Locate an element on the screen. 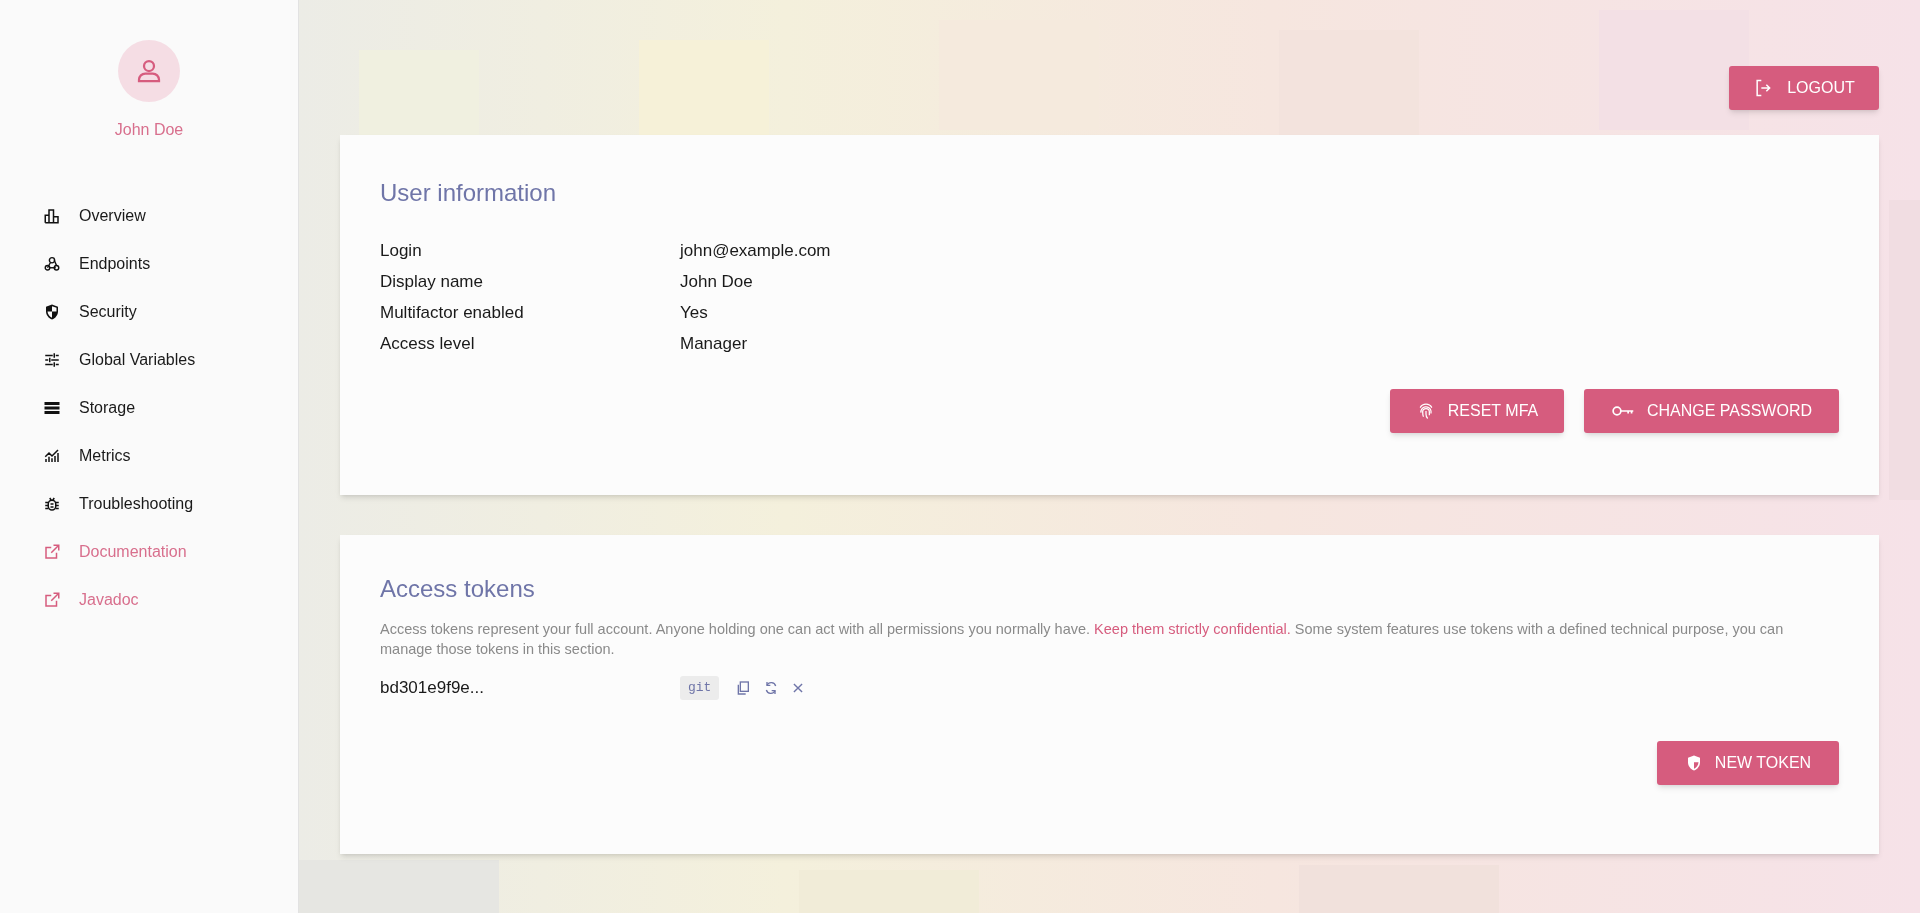  reset-mfa-button: RESET MFA is located at coordinates (1477, 411).